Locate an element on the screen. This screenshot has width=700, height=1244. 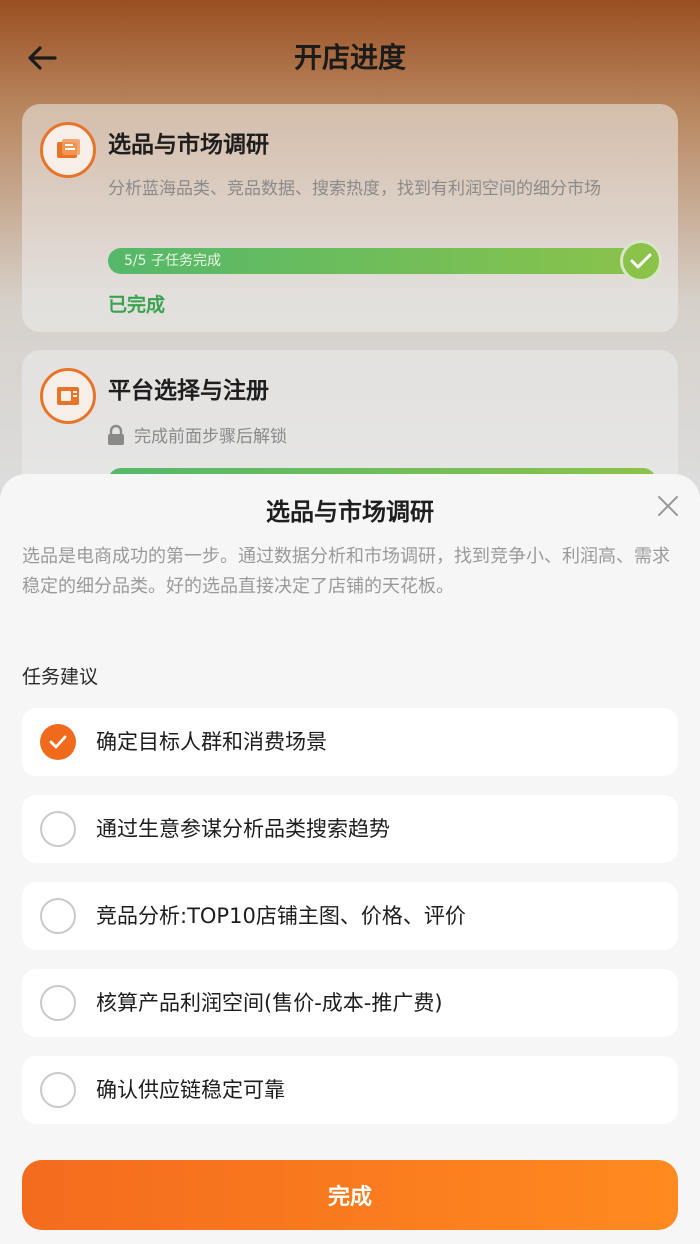
check-circle-icon is located at coordinates (641, 261).